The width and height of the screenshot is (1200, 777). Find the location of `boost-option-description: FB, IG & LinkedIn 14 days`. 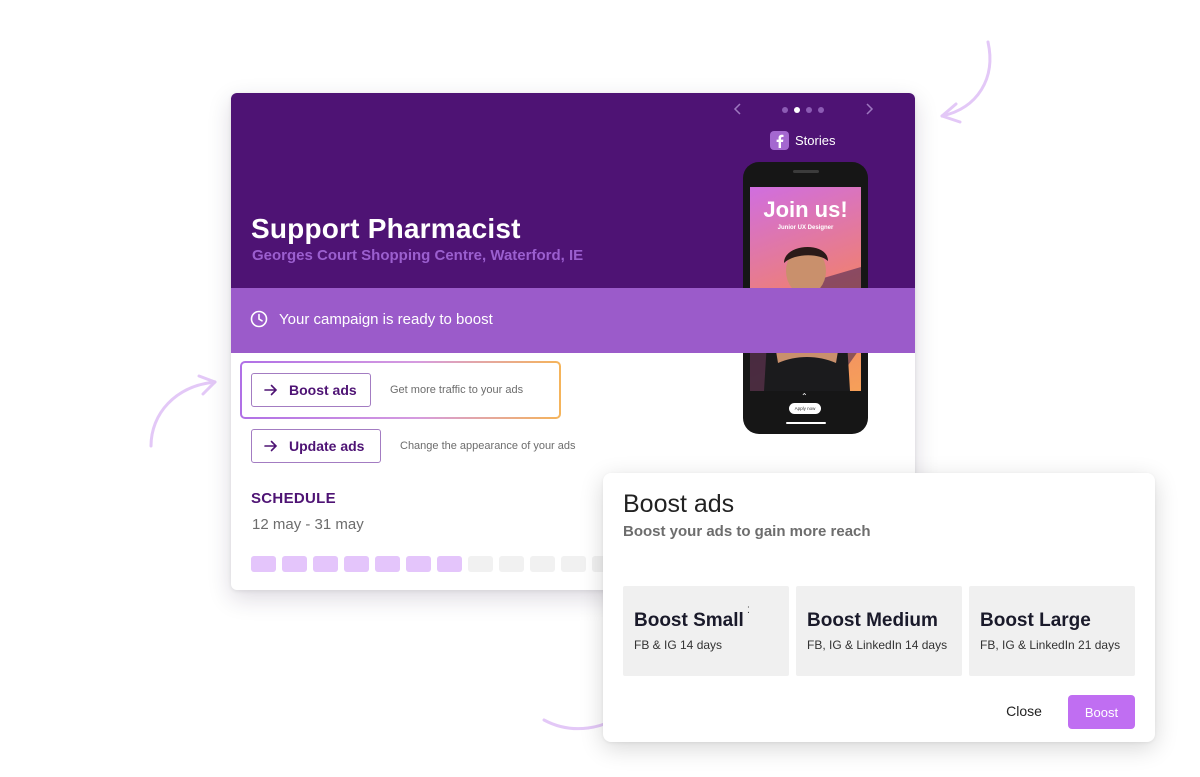

boost-option-description: FB, IG & LinkedIn 14 days is located at coordinates (877, 645).